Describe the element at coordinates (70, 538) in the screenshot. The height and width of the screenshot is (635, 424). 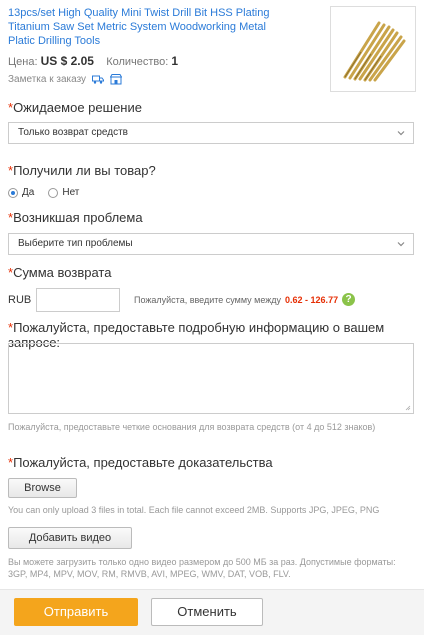
I see `add-video-button: Добавить видео` at that location.